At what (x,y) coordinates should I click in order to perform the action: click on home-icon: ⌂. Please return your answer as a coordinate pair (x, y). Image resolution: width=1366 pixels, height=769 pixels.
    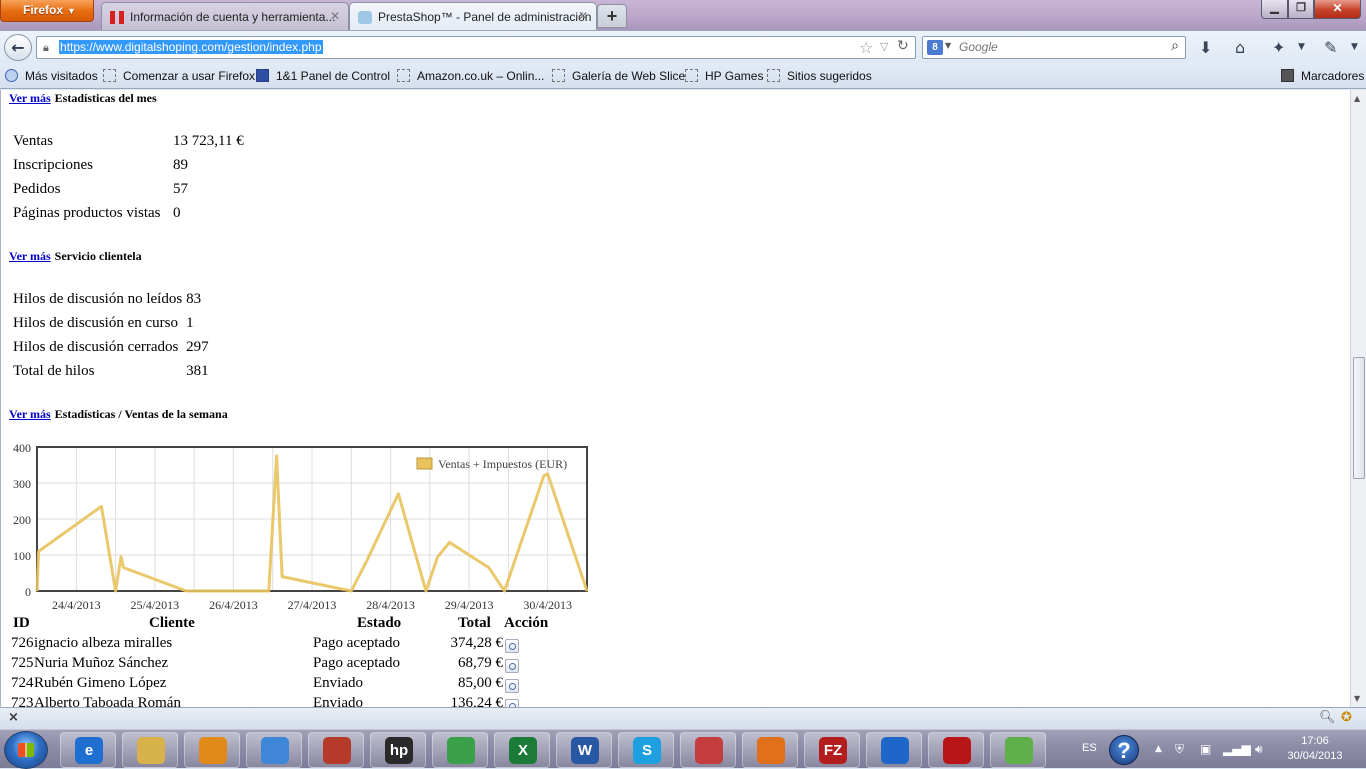
    Looking at the image, I should click on (1240, 47).